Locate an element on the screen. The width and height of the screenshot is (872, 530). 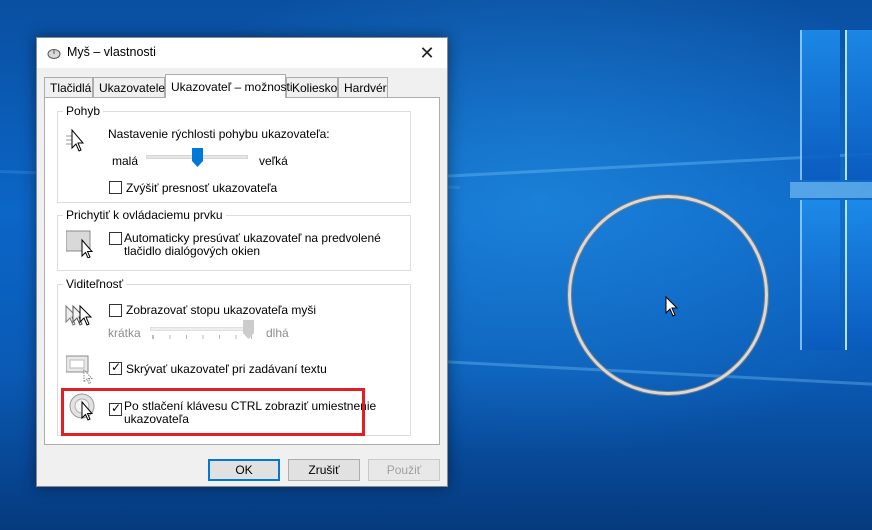
tab-pointer-options: Ukazovateľ – možnosti is located at coordinates (229, 86).